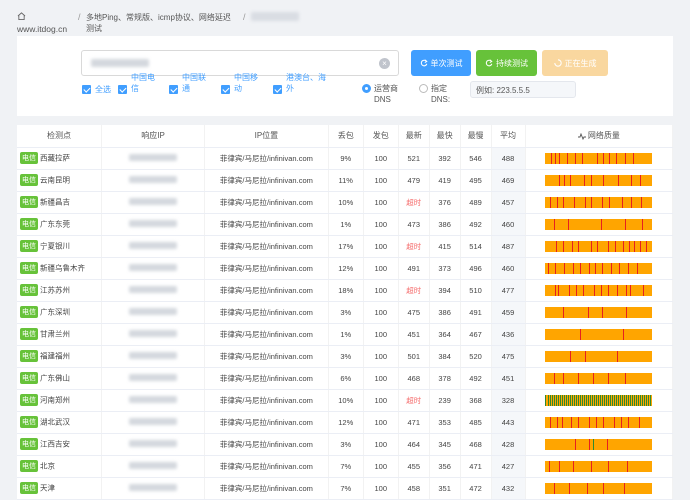 The height and width of the screenshot is (500, 690). I want to click on col-slowest: 最慢, so click(476, 136).